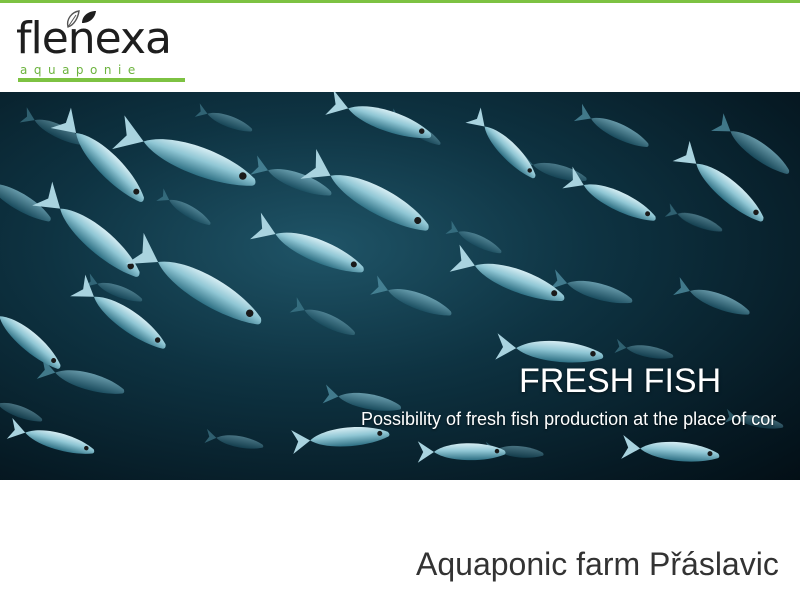 The height and width of the screenshot is (600, 800). Describe the element at coordinates (597, 564) in the screenshot. I see `section-heading: Aquaponic farm Přáslavic` at that location.